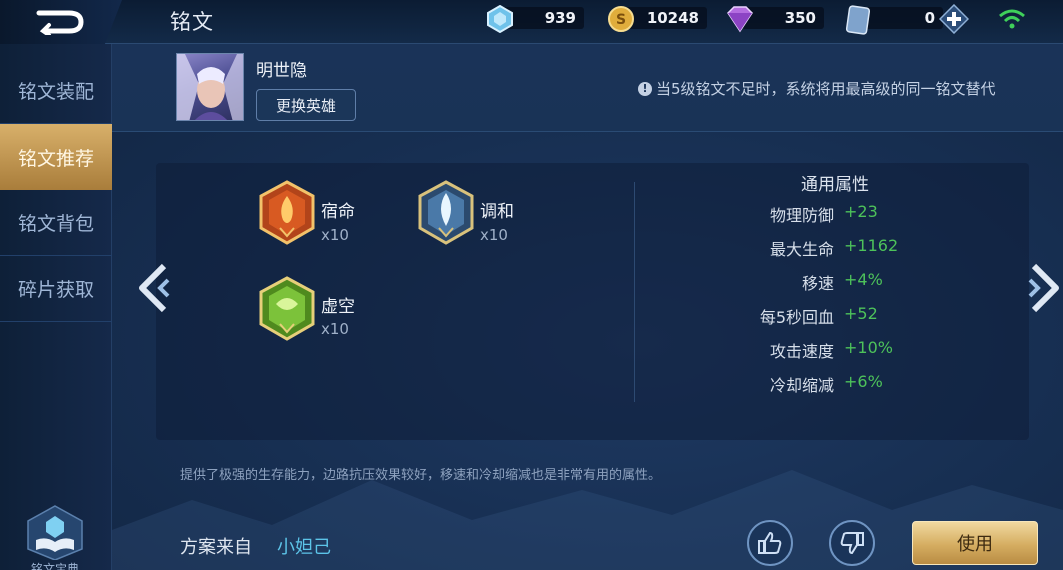 The width and height of the screenshot is (1063, 570). I want to click on thumbs-down-icon, so click(852, 543).